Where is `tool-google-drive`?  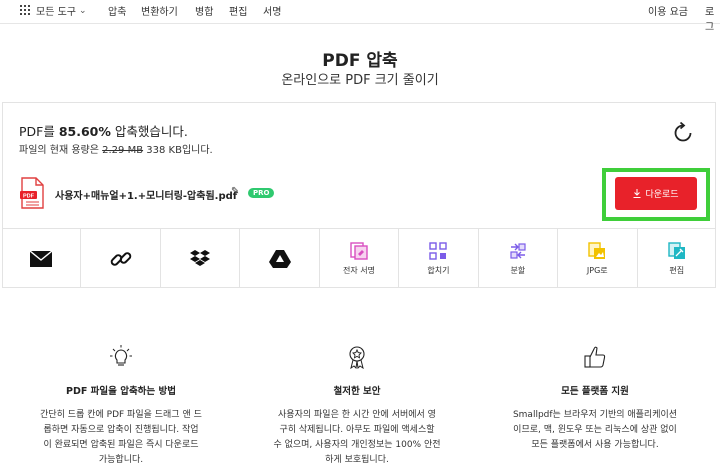 tool-google-drive is located at coordinates (280, 258).